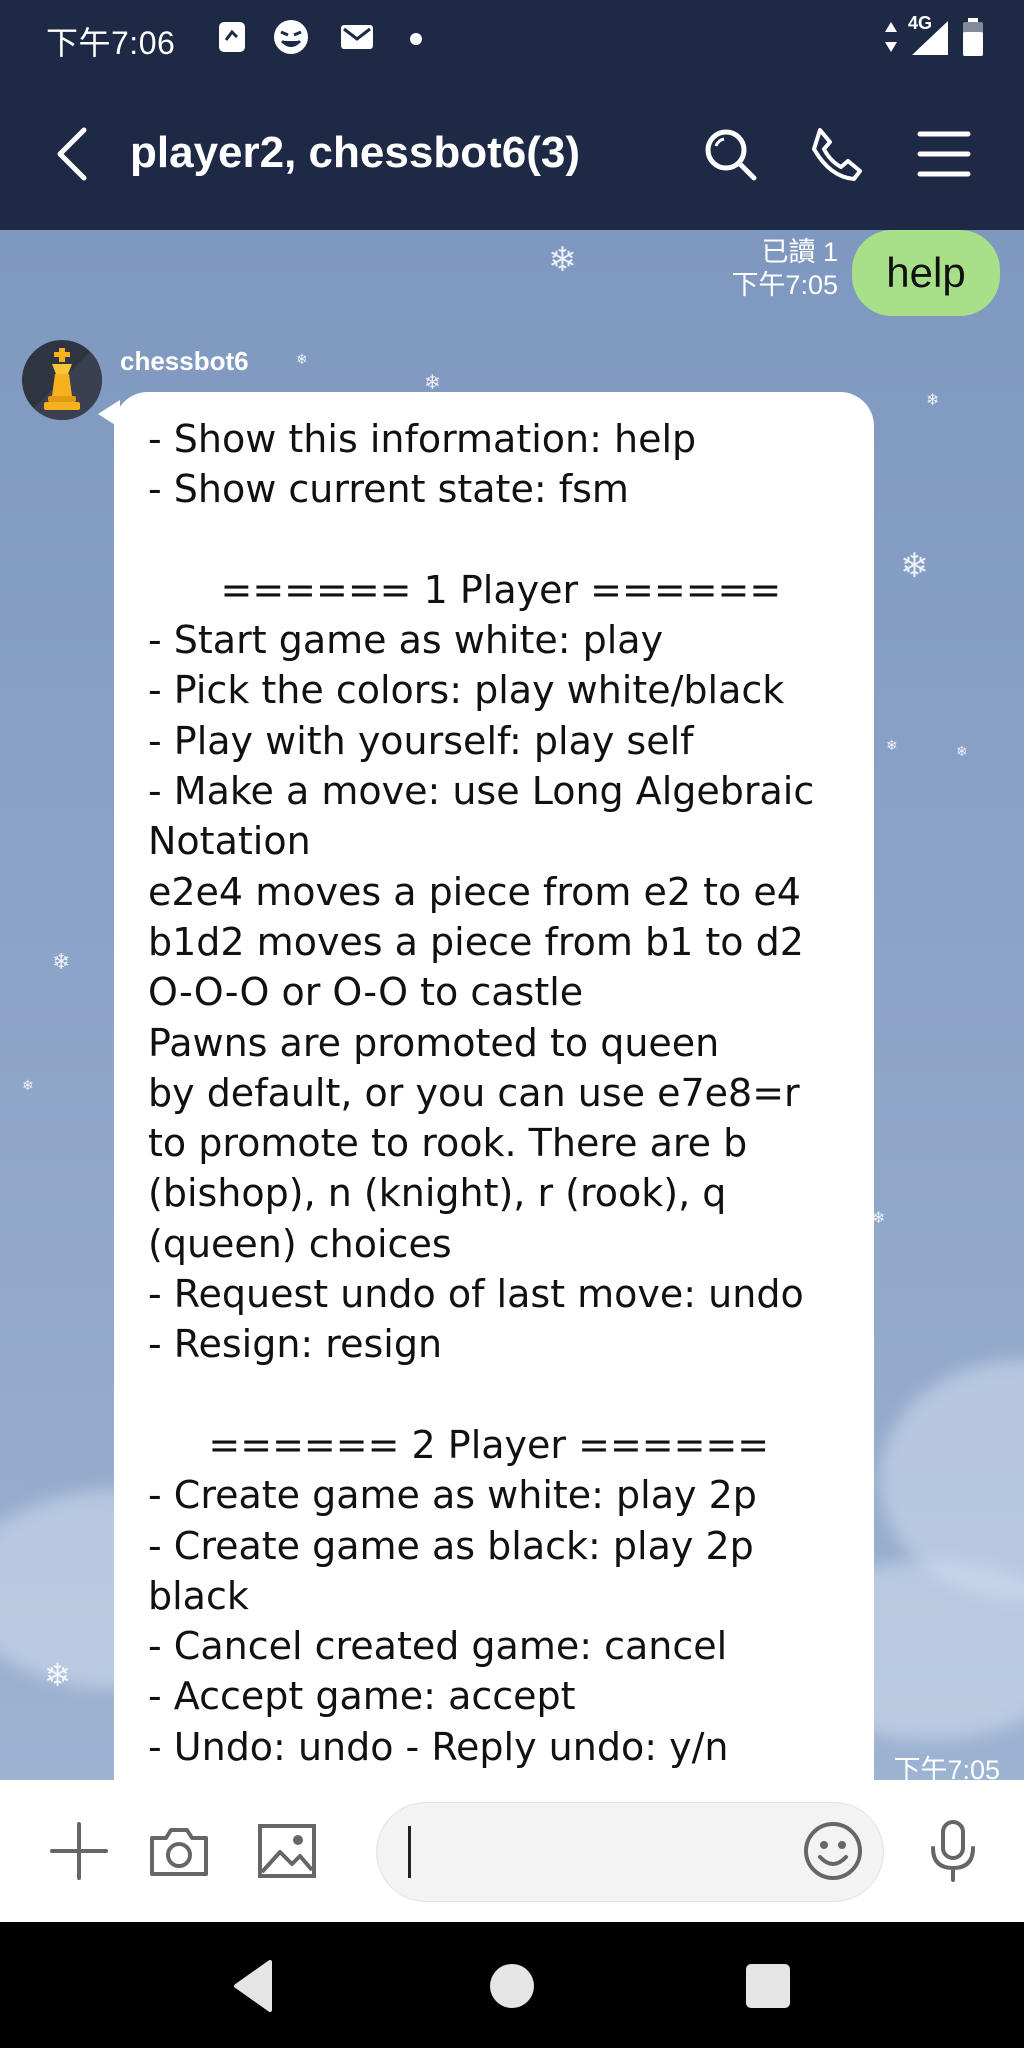  I want to click on chess-king-icon, so click(62, 380).